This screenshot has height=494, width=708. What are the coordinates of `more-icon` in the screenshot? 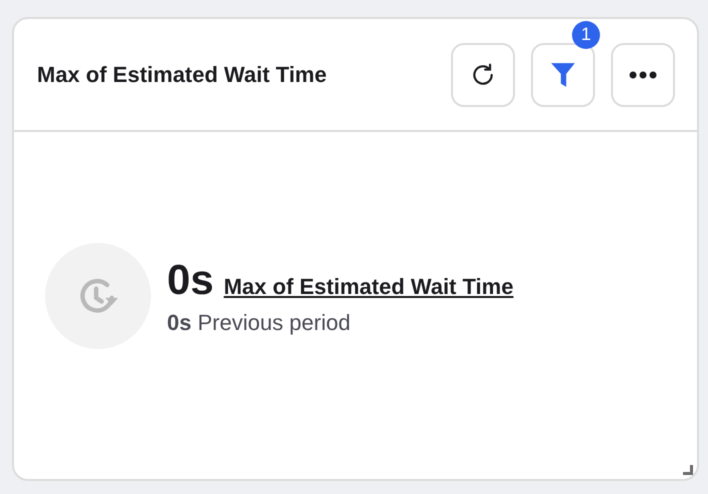 It's located at (643, 74).